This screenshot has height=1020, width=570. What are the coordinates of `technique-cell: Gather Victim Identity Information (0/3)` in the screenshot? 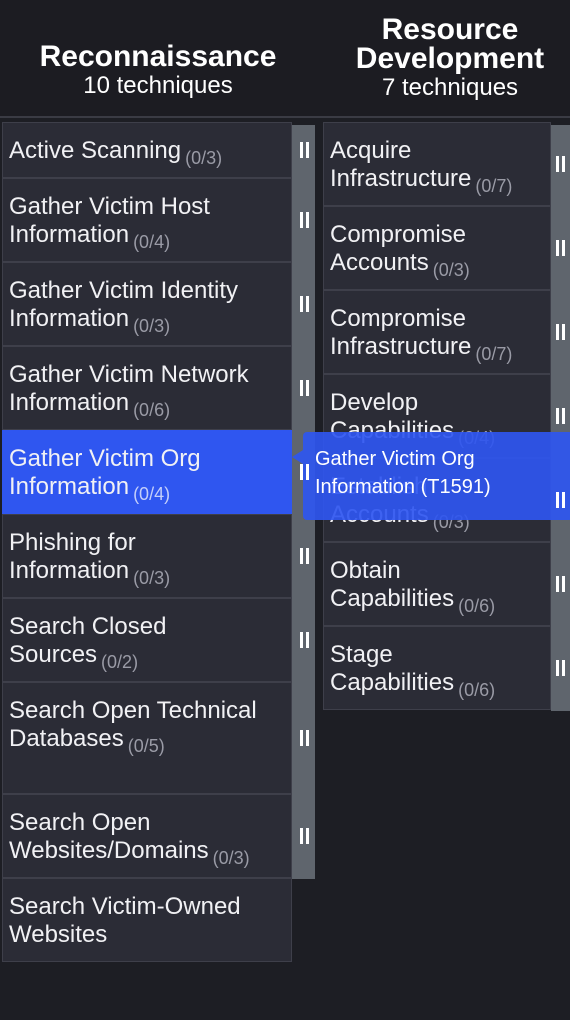 It's located at (147, 304).